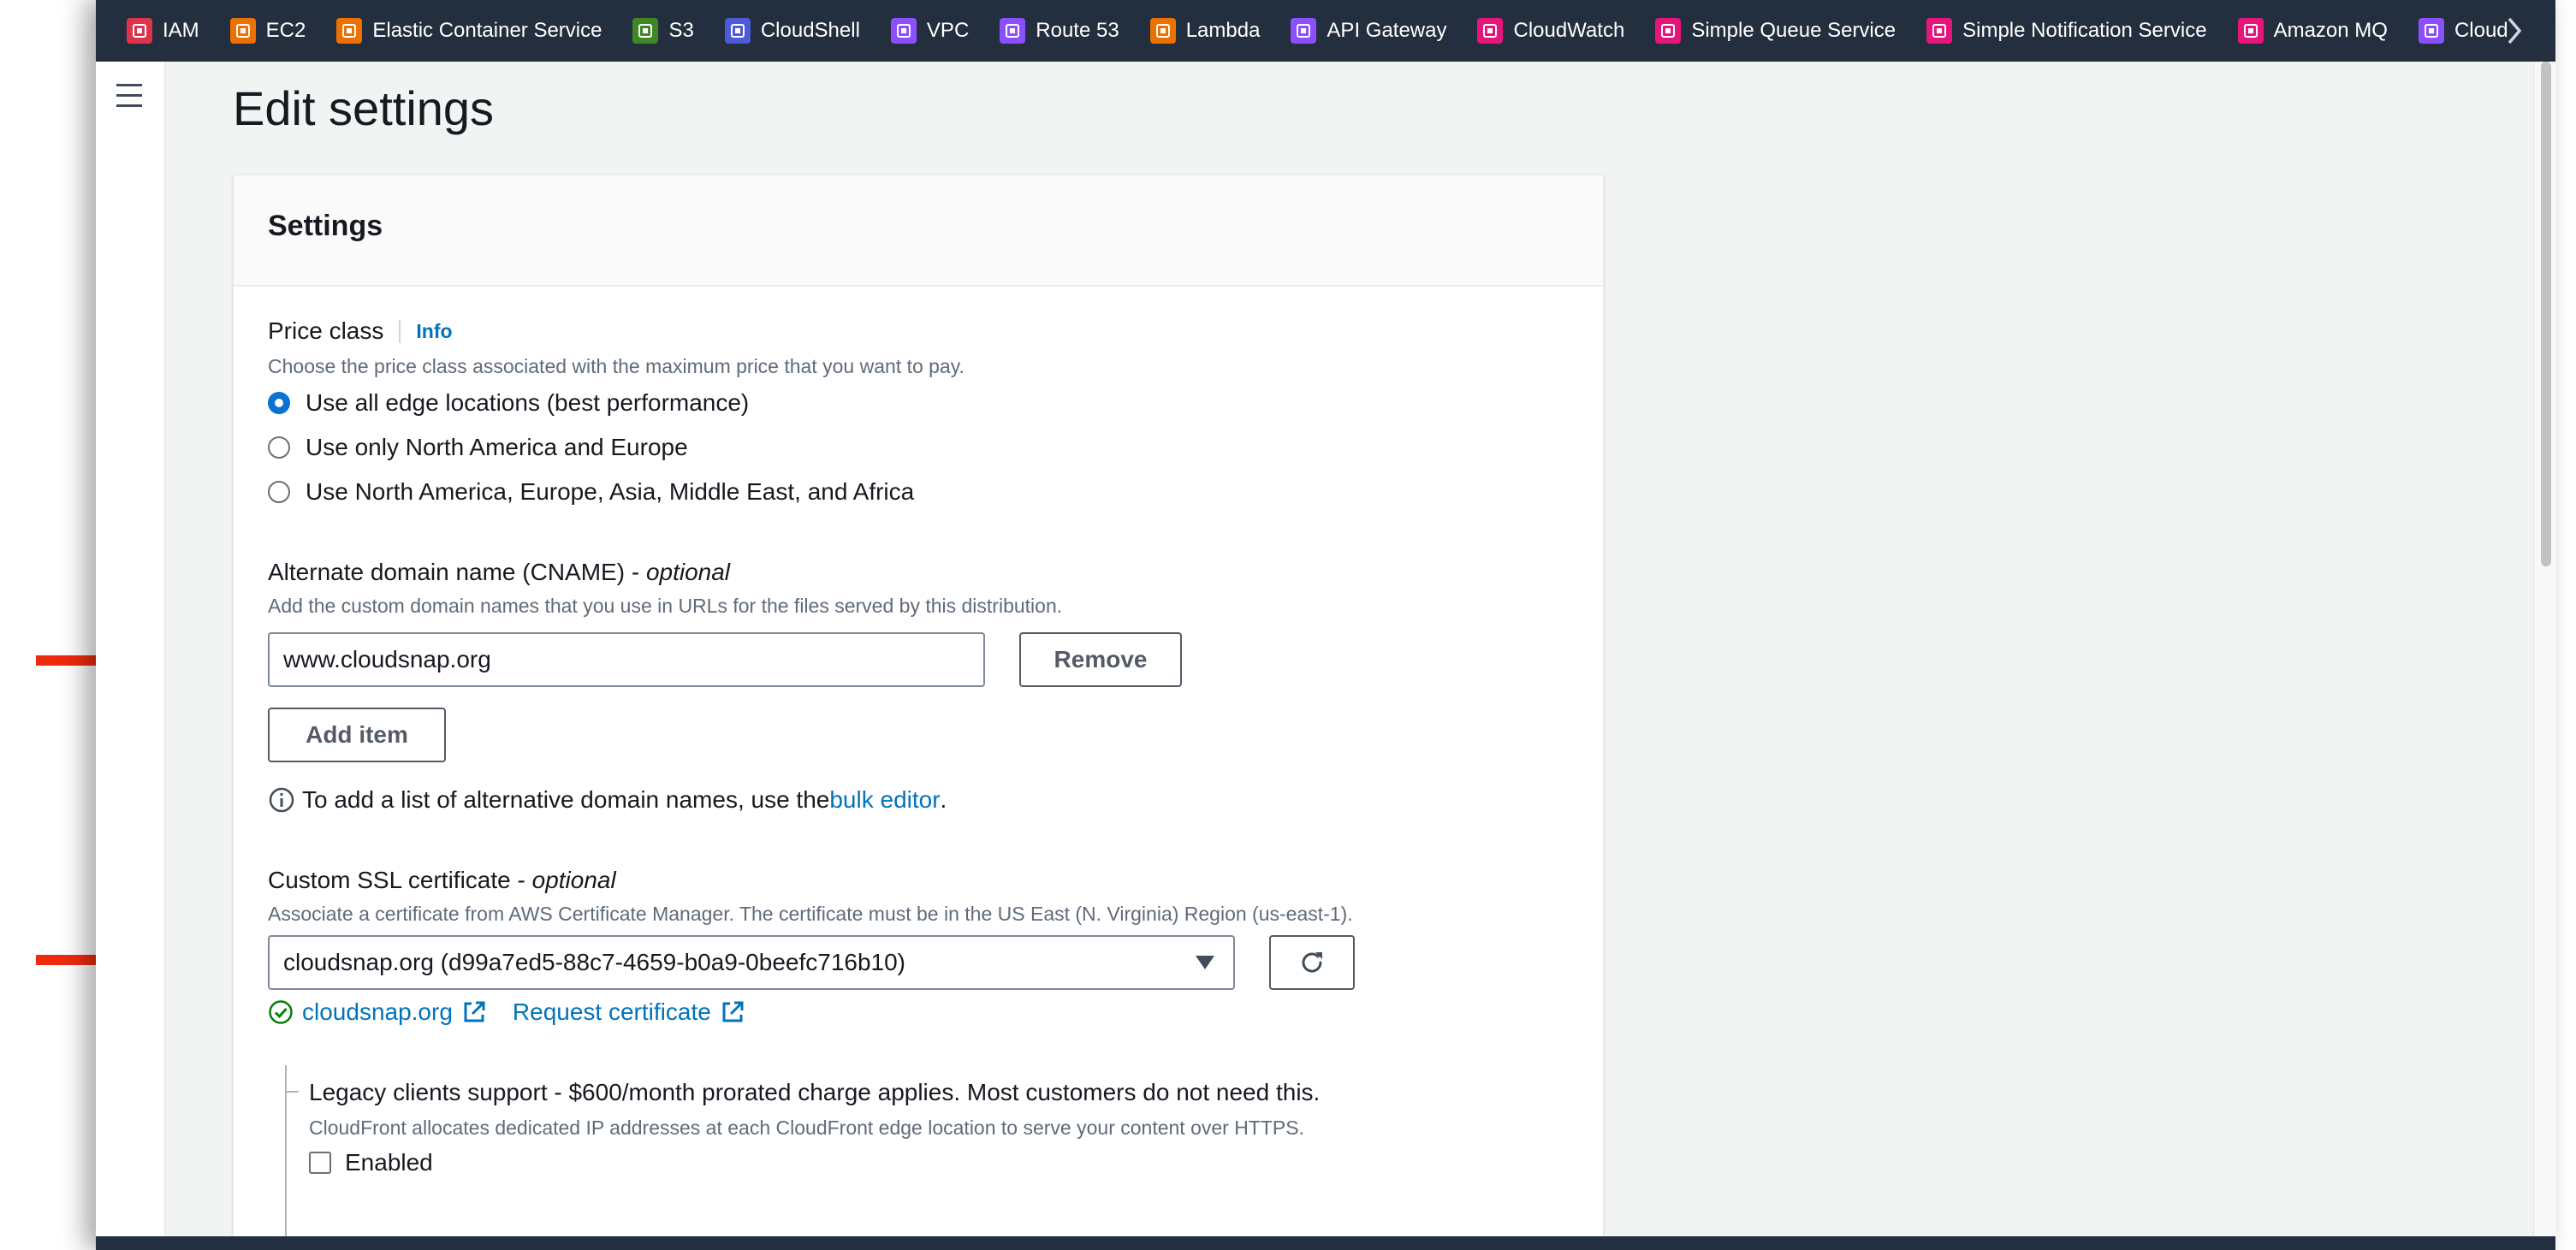 This screenshot has width=2576, height=1250. What do you see at coordinates (377, 1012) in the screenshot?
I see `certificate-link: cloudsnap.org` at bounding box center [377, 1012].